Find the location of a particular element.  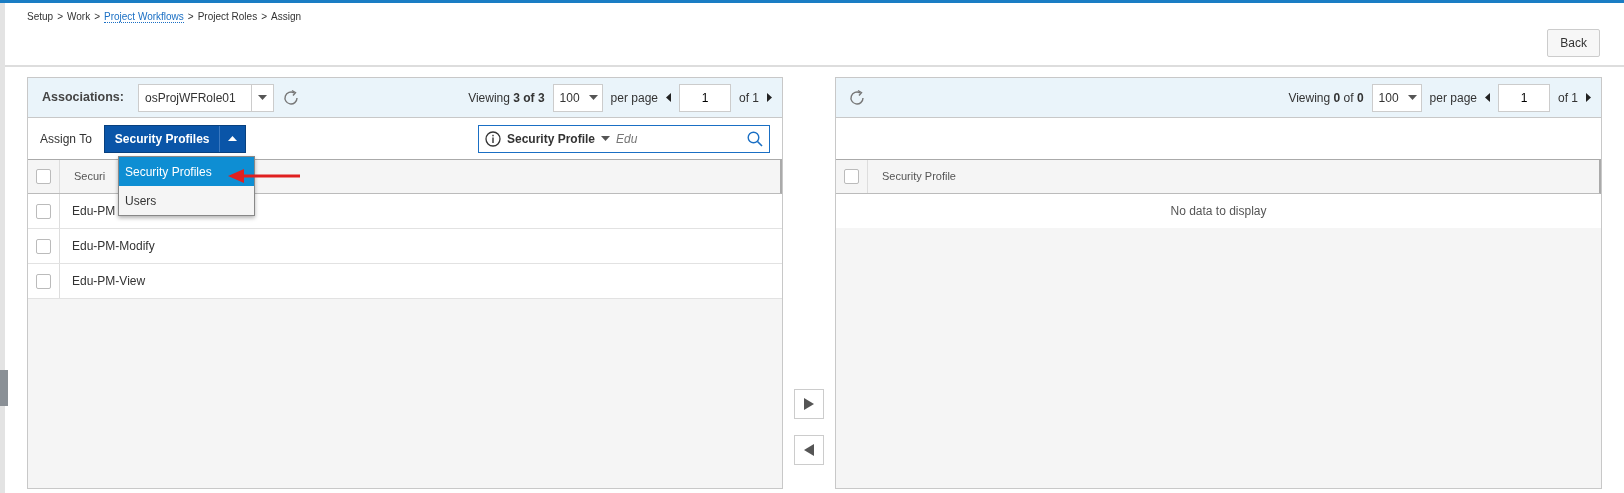

side-panel-toggle is located at coordinates (4, 388).